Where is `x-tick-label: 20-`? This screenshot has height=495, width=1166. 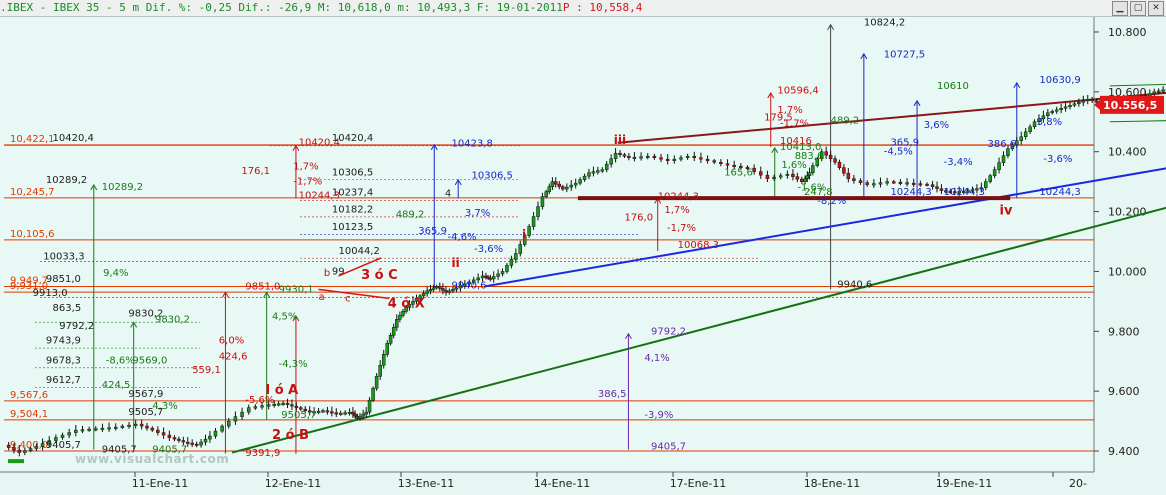 x-tick-label: 20- is located at coordinates (1078, 483).